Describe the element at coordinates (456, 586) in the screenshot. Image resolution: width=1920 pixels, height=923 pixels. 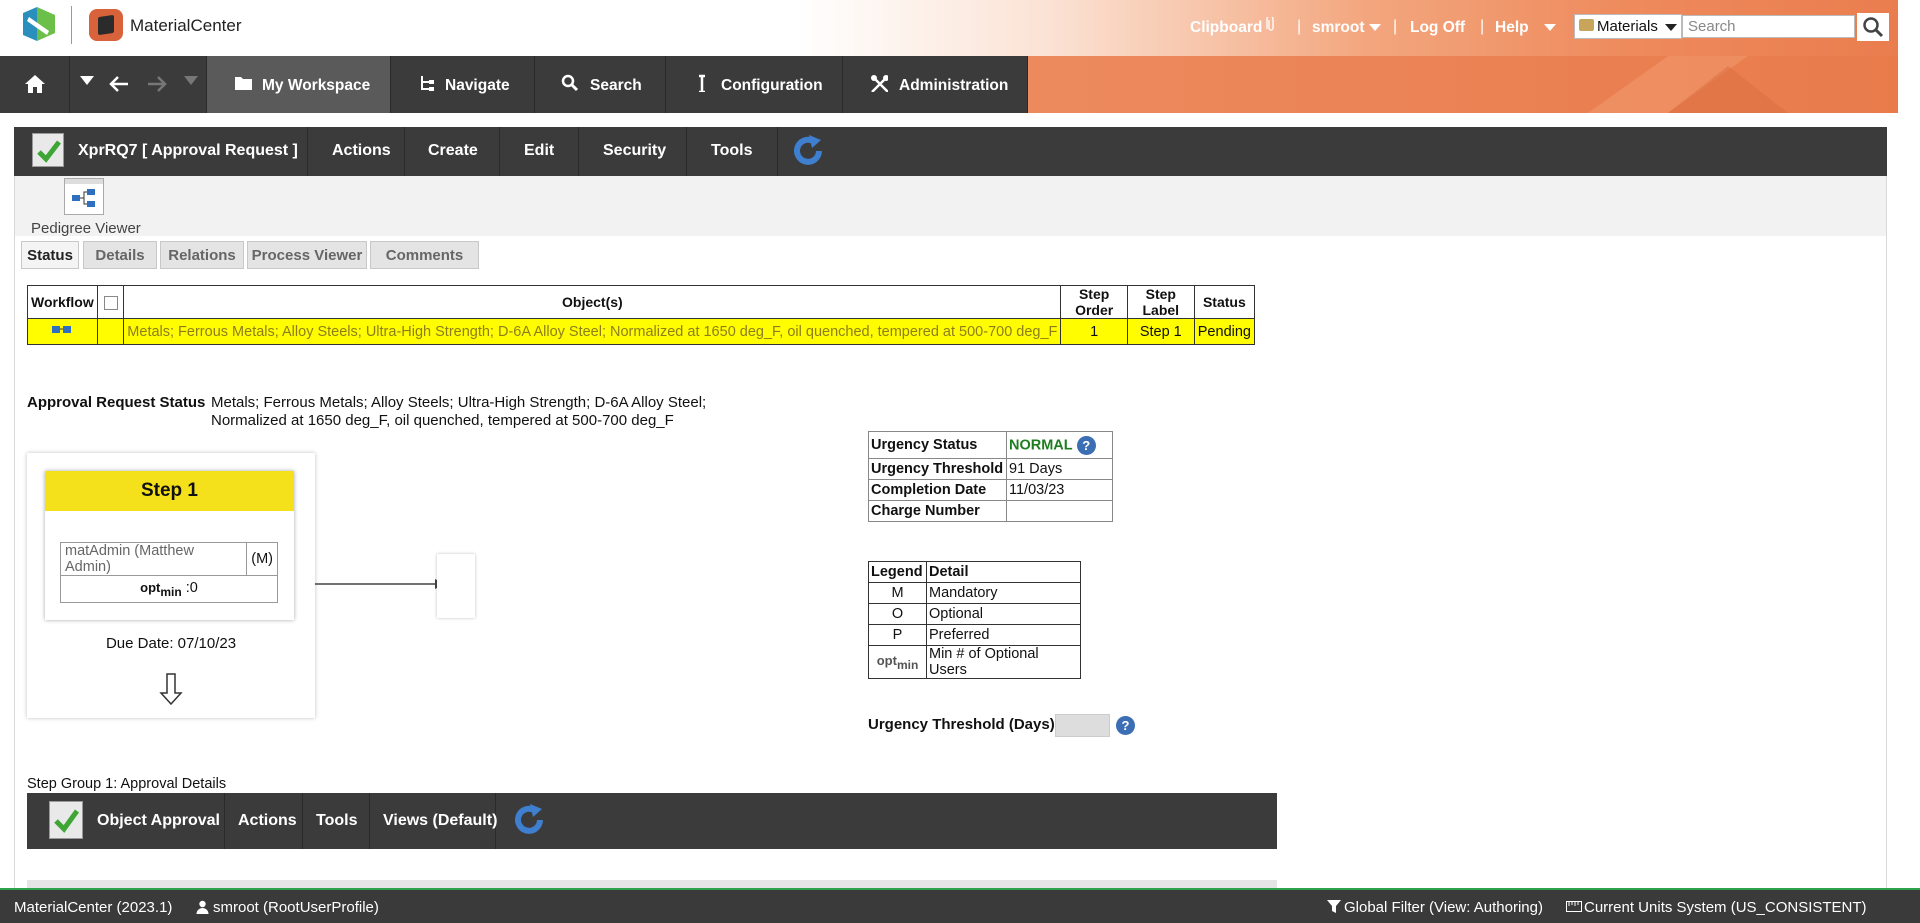
I see `end-node` at that location.